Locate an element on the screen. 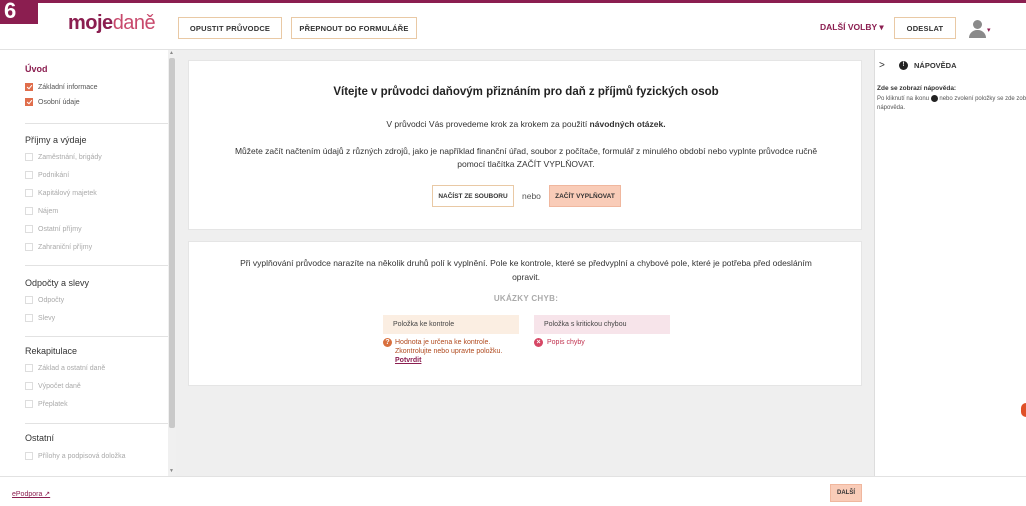 This screenshot has width=1026, height=506. sidebar-item-foreign-income: Zahraniční příjmy is located at coordinates (58, 247).